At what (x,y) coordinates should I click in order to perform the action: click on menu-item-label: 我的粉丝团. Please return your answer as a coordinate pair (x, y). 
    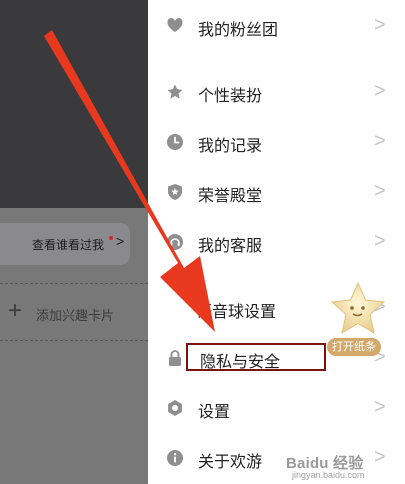
    Looking at the image, I should click on (238, 30).